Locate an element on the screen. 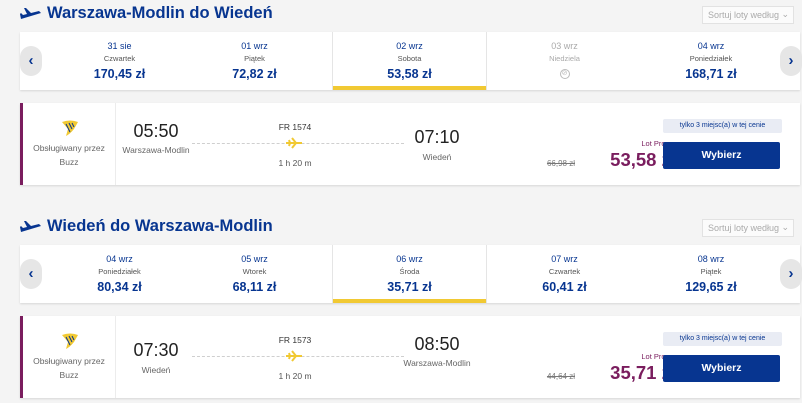  date-price: 170,45 zł is located at coordinates (119, 74).